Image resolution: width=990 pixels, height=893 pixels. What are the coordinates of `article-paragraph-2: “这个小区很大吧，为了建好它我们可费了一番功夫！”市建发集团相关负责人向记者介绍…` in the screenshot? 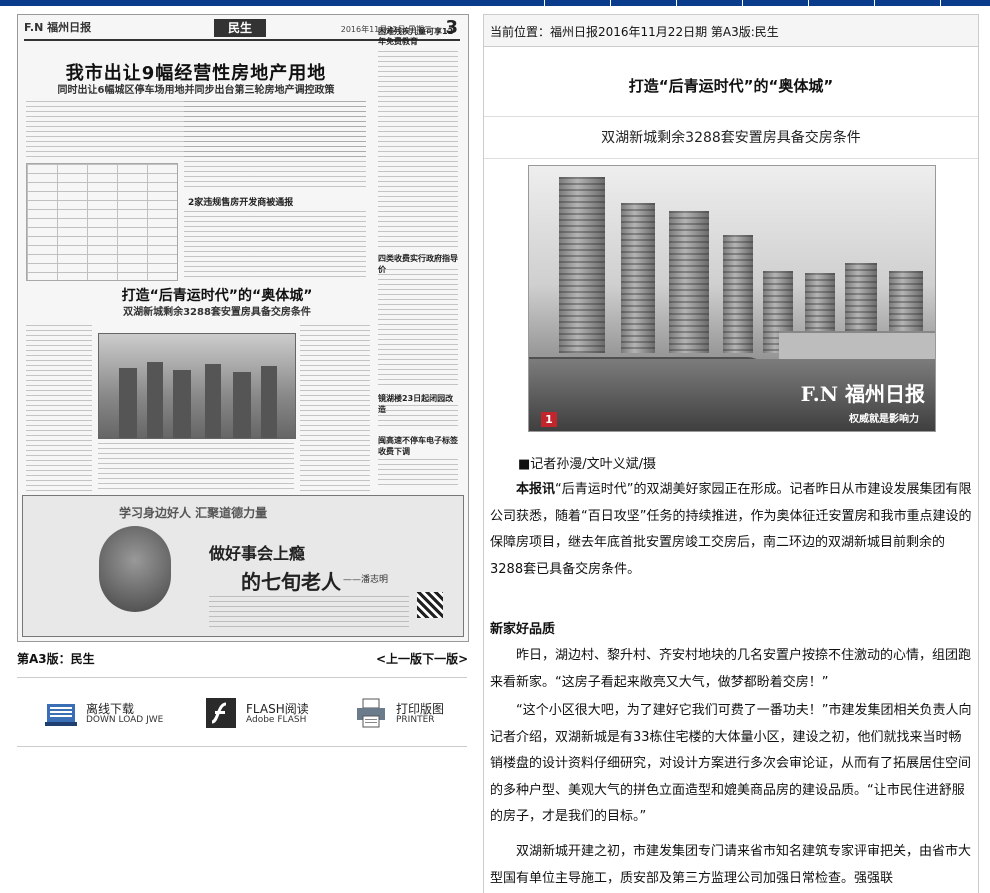 It's located at (731, 763).